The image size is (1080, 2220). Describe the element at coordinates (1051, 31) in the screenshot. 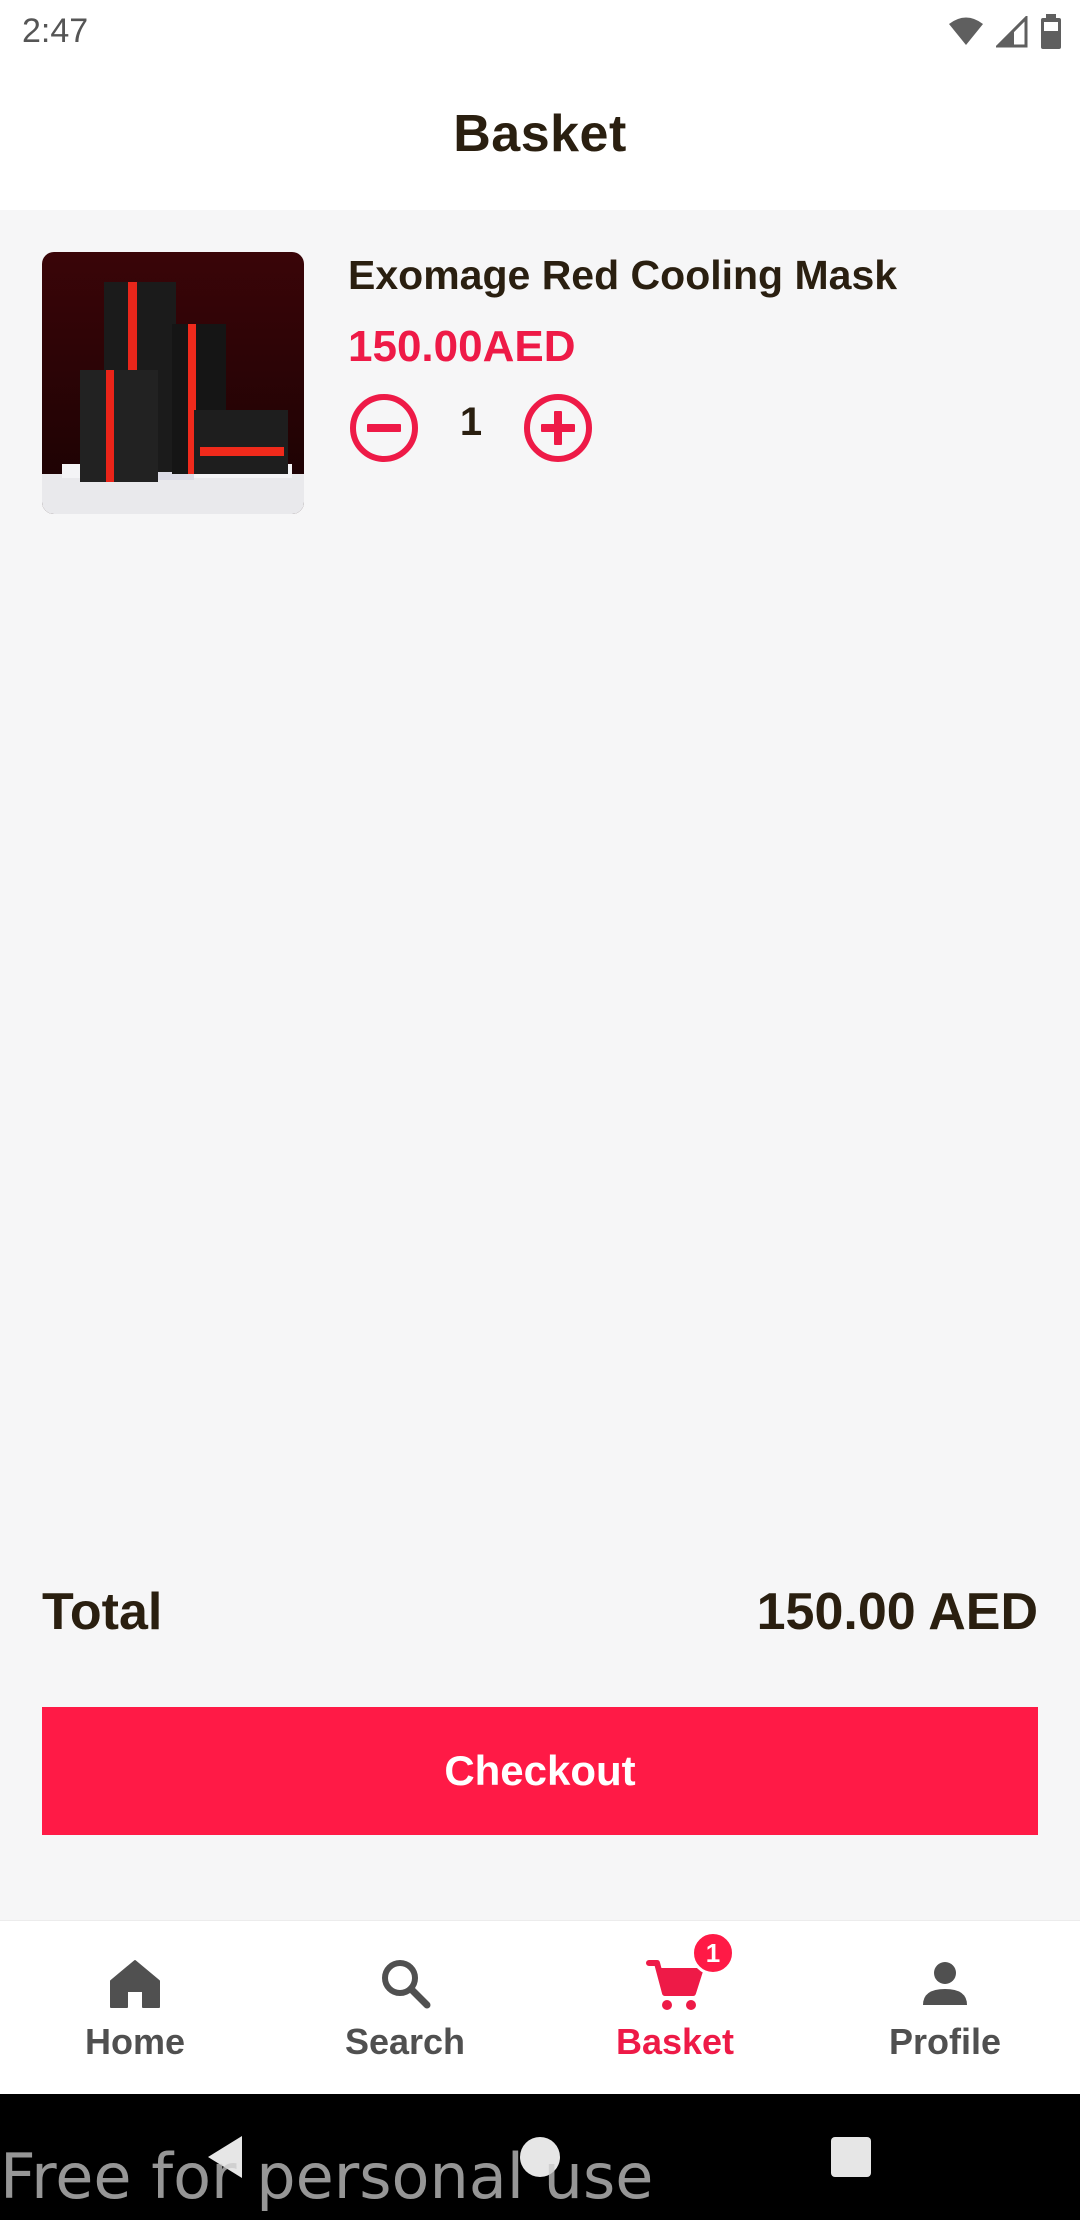

I see `battery-icon` at that location.